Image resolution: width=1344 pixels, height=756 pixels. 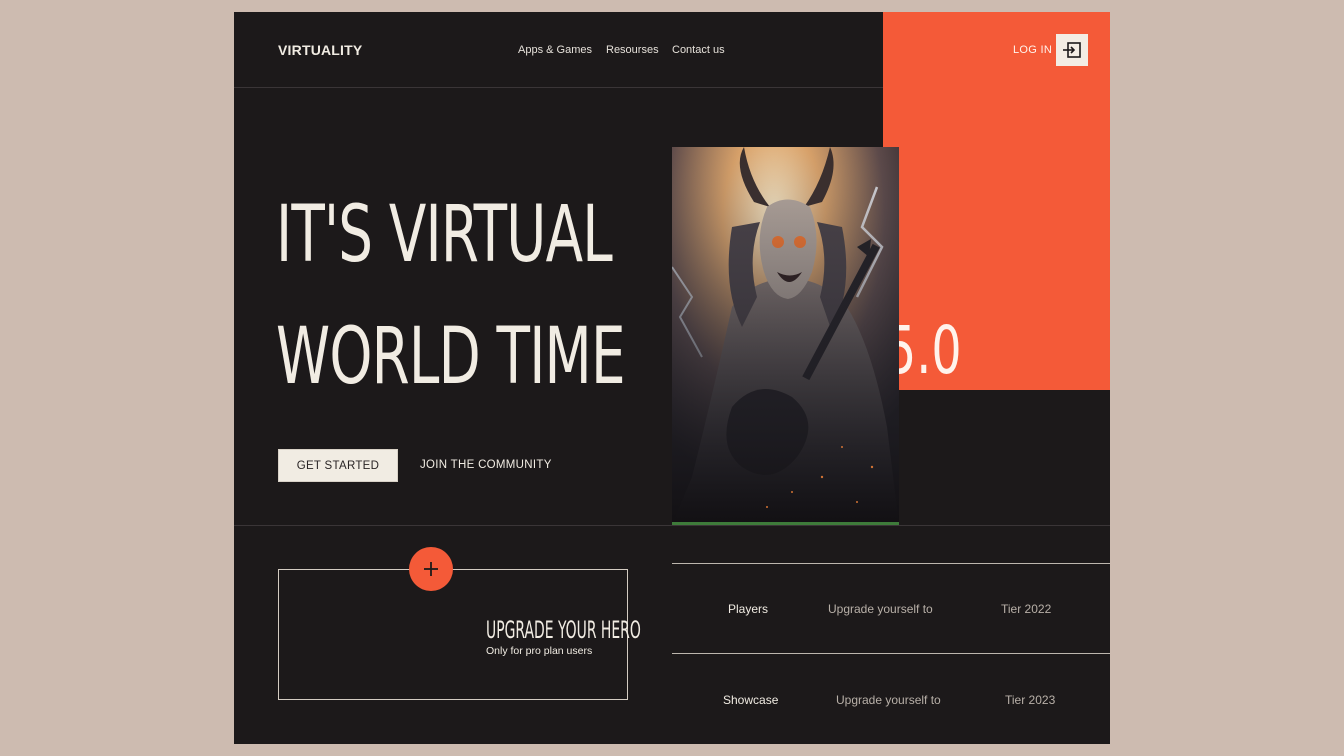 I want to click on row-tier-showcase: Tier 2023, so click(x=1030, y=700).